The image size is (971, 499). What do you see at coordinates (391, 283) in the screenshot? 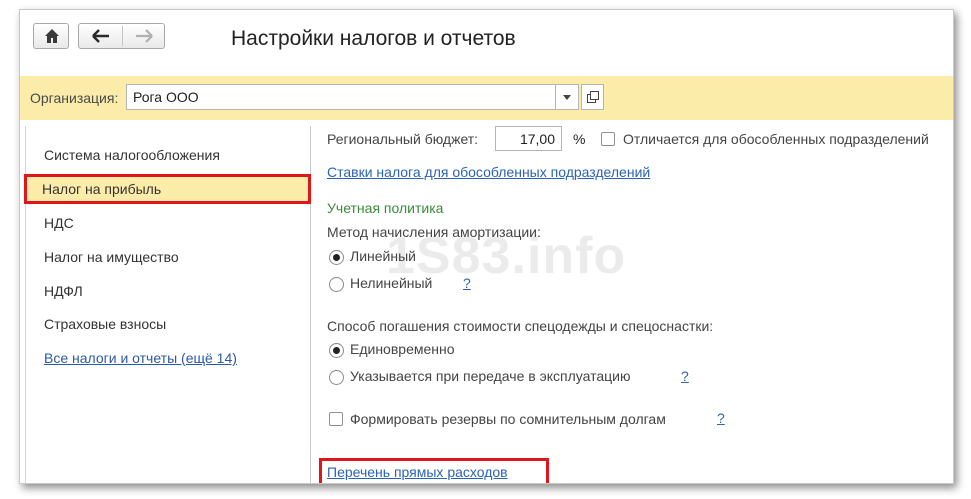
I see `depreciation-nonlinear-label: Нелинейный` at bounding box center [391, 283].